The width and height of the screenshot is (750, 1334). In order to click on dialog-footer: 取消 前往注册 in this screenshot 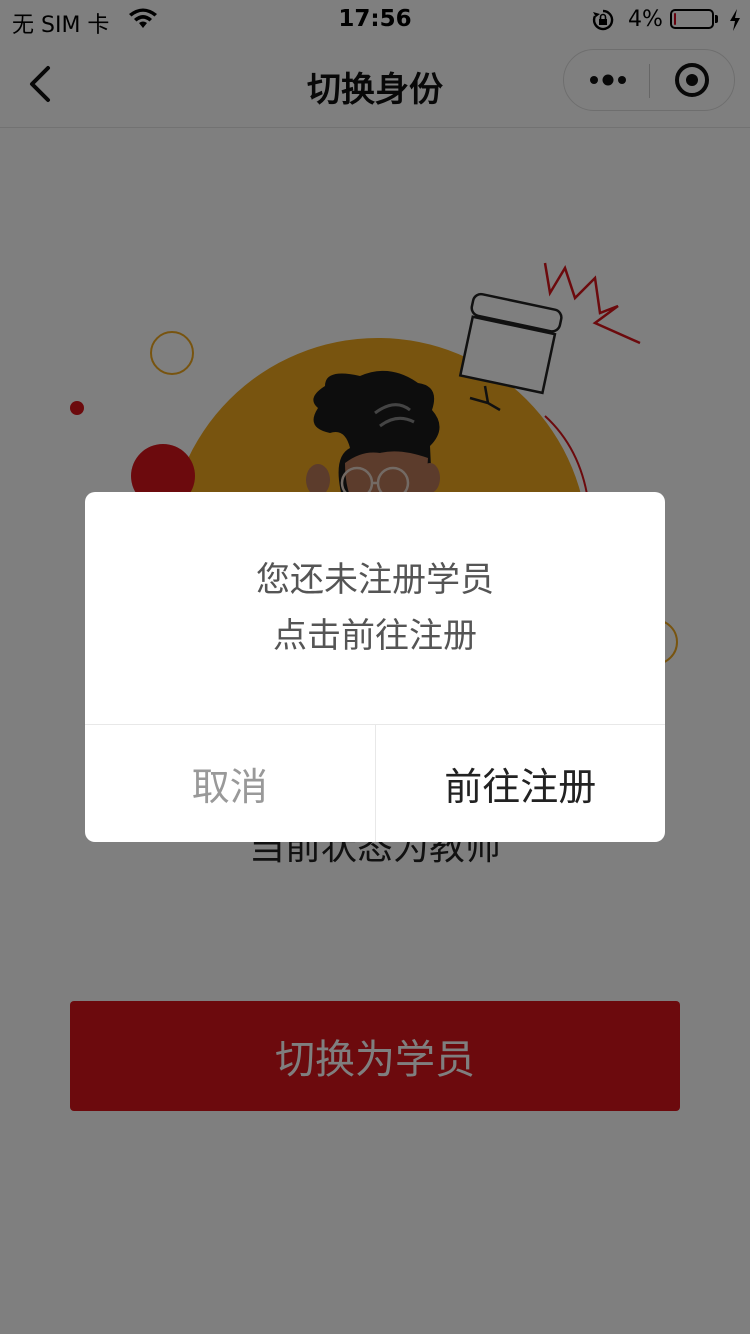, I will do `click(375, 783)`.